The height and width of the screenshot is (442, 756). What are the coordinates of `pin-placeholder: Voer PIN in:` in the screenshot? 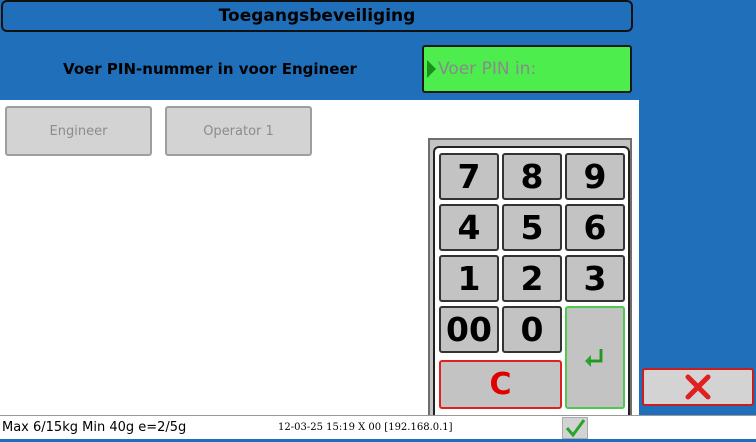 It's located at (487, 69).